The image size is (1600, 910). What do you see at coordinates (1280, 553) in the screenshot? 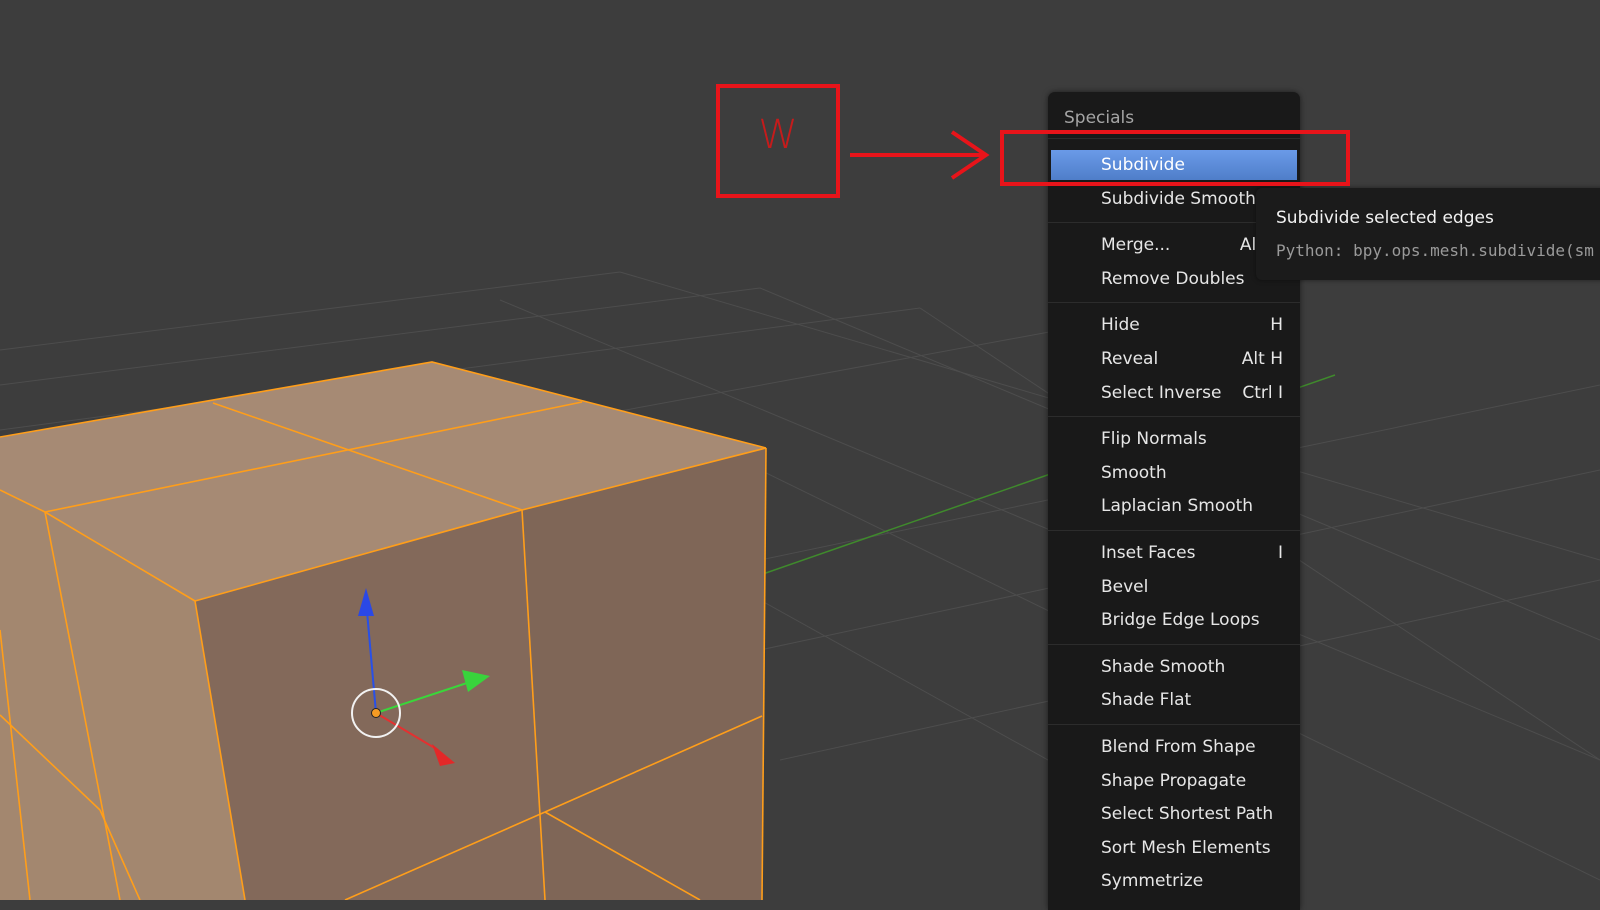
I see `menu-item-shortcut: I` at bounding box center [1280, 553].